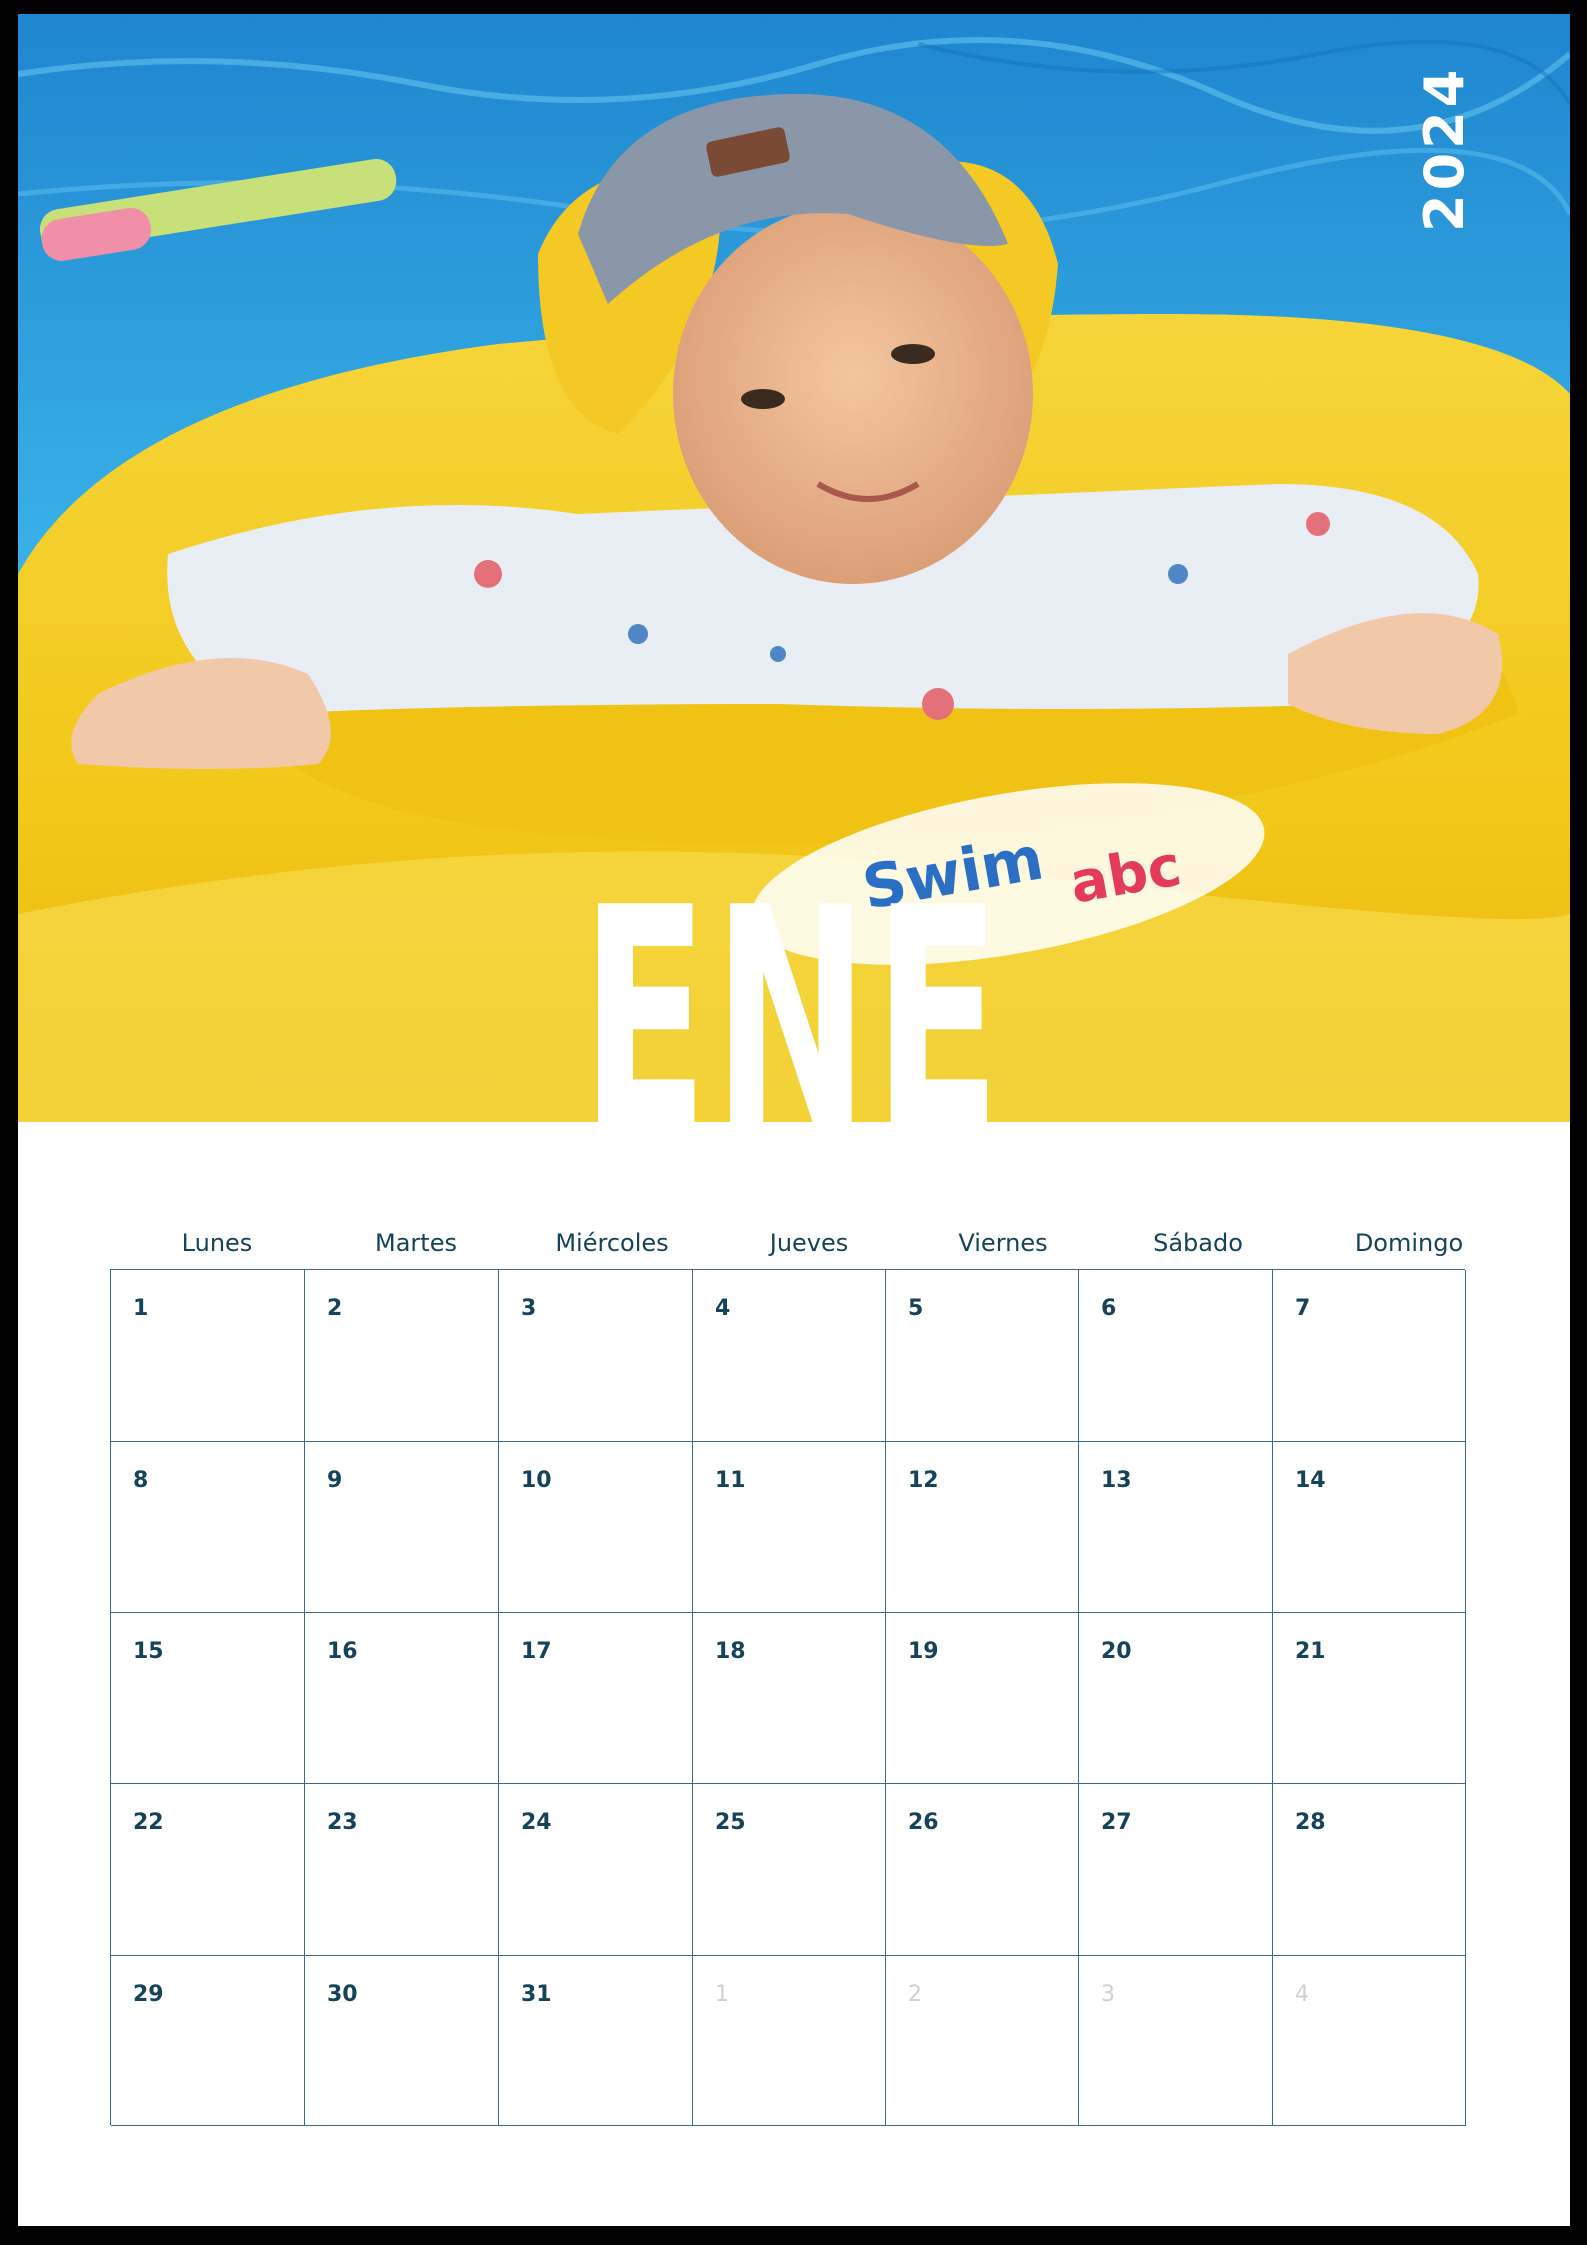 The width and height of the screenshot is (1587, 2245). I want to click on day-cell: 20, so click(1176, 1698).